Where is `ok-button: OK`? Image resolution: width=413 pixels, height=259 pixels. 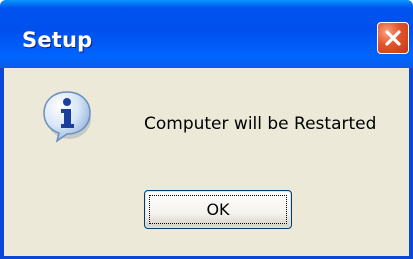 ok-button: OK is located at coordinates (218, 209).